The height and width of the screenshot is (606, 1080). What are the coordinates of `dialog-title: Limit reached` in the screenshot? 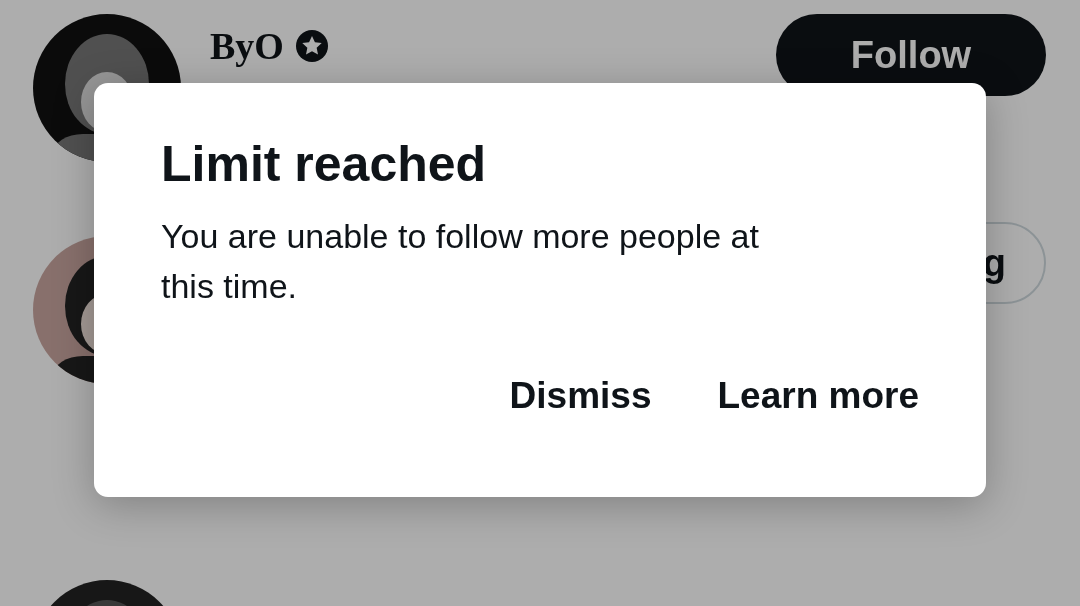 It's located at (324, 164).